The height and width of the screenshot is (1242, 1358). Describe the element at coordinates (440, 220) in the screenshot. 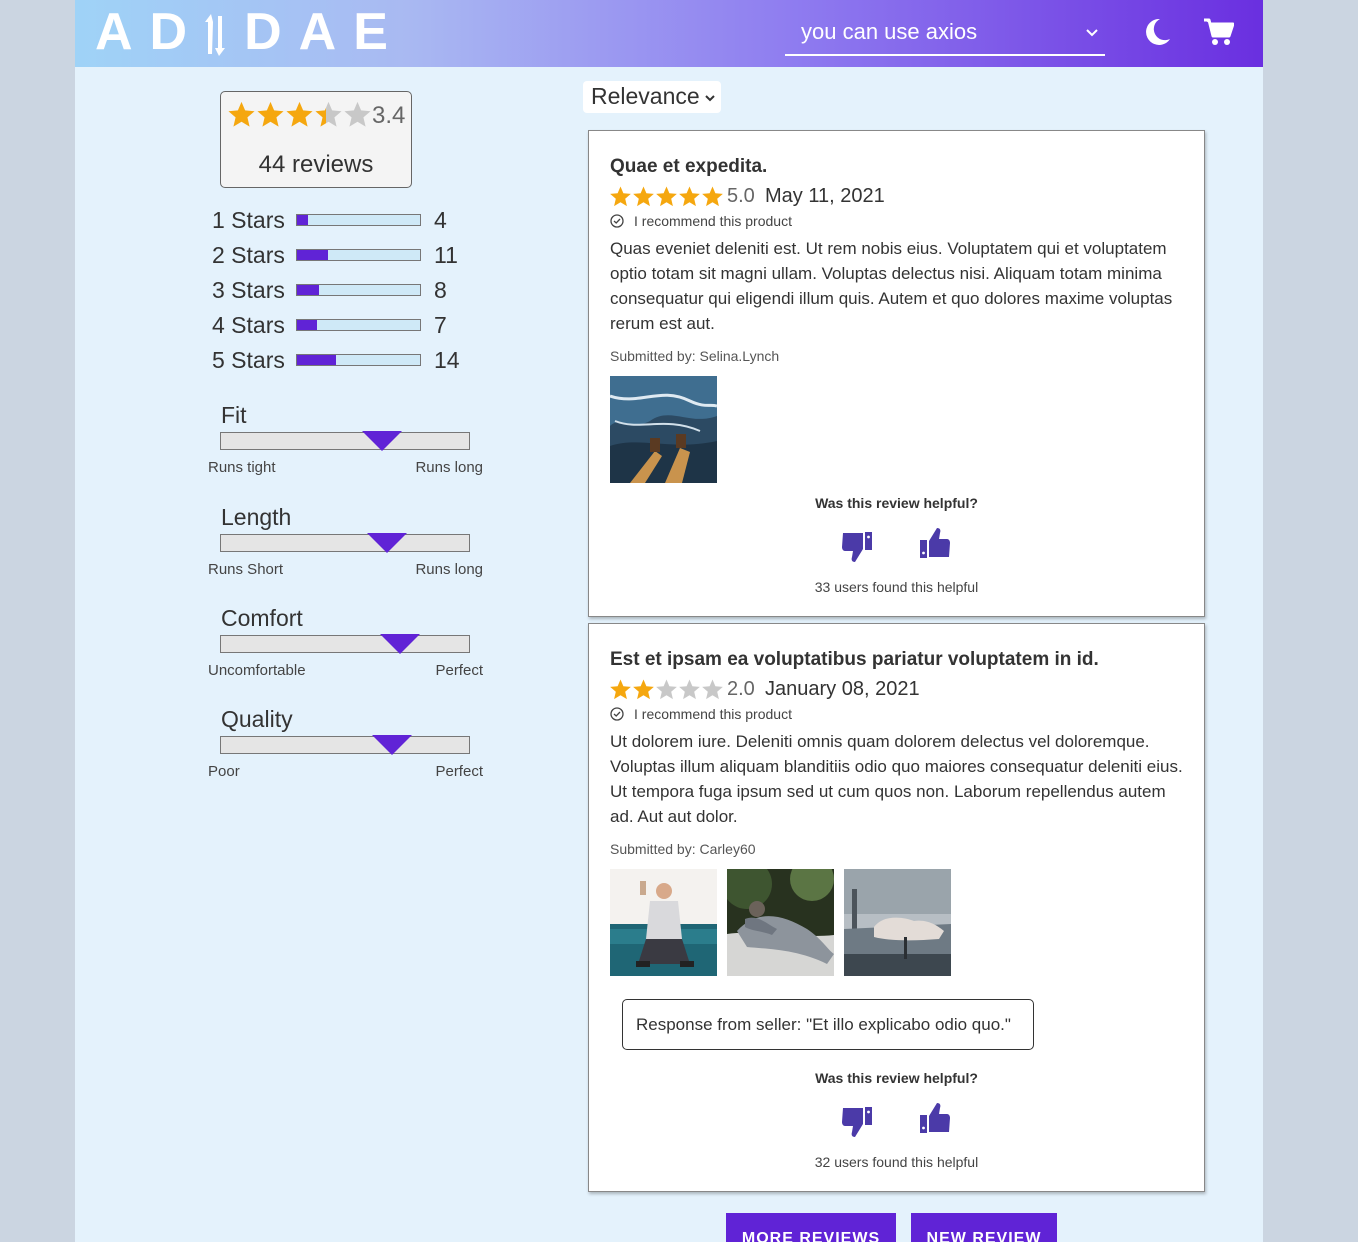

I see `breakdown-count: 4` at that location.